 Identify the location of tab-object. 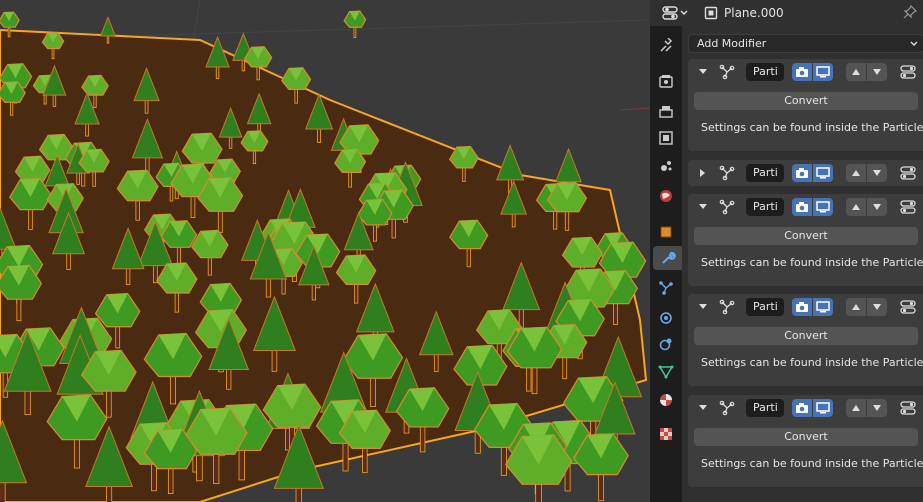
(666, 232).